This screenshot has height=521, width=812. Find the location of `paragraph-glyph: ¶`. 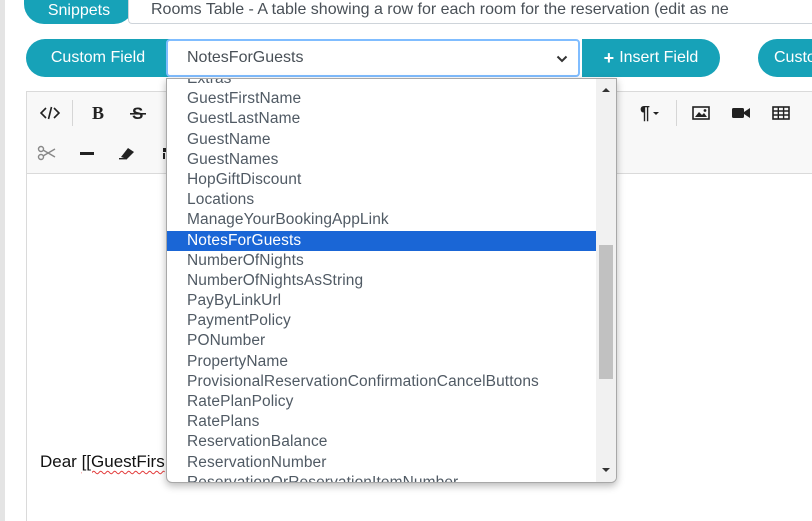

paragraph-glyph: ¶ is located at coordinates (644, 112).